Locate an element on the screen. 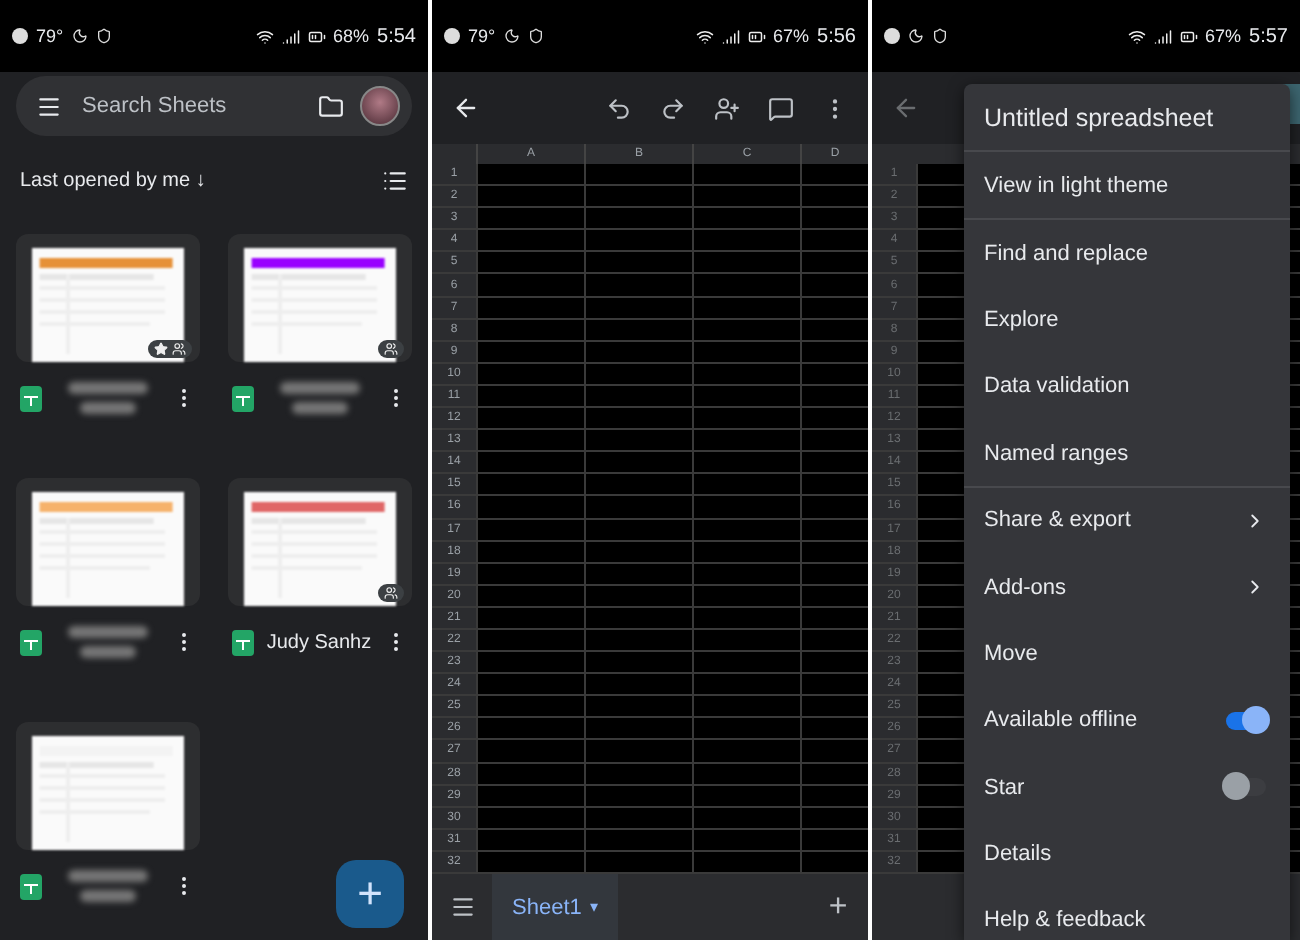  share-icon is located at coordinates (727, 108).